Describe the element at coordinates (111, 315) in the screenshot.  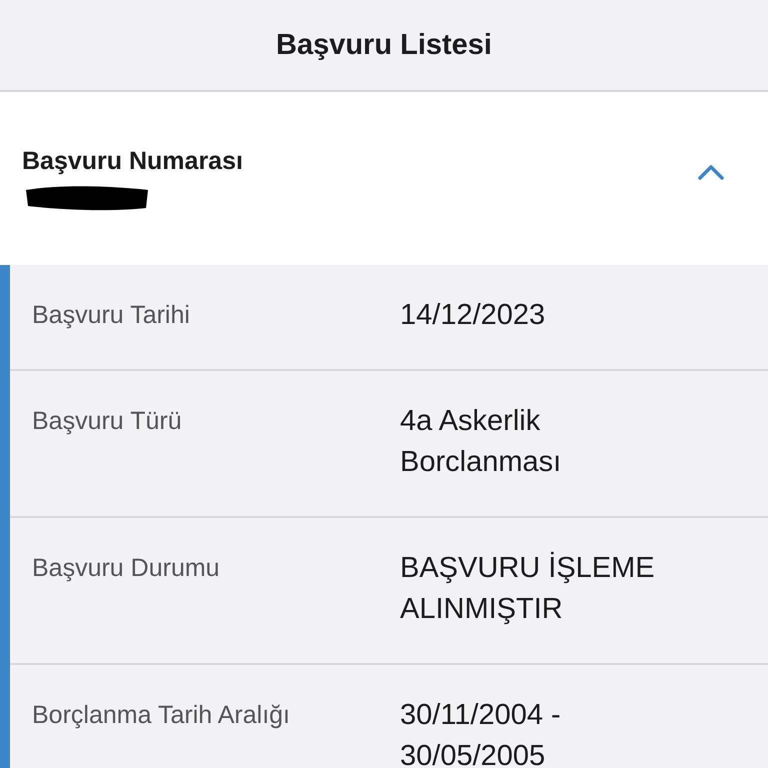
I see `field-label: Başvuru Tarihi` at that location.